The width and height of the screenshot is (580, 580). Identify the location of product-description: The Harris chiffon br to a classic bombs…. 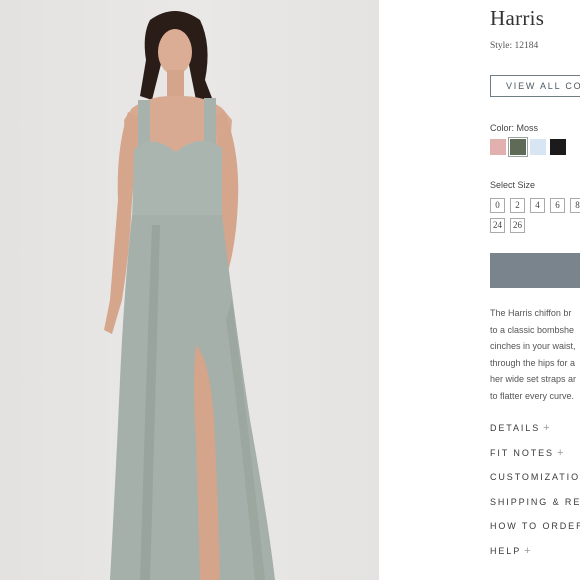
(535, 355).